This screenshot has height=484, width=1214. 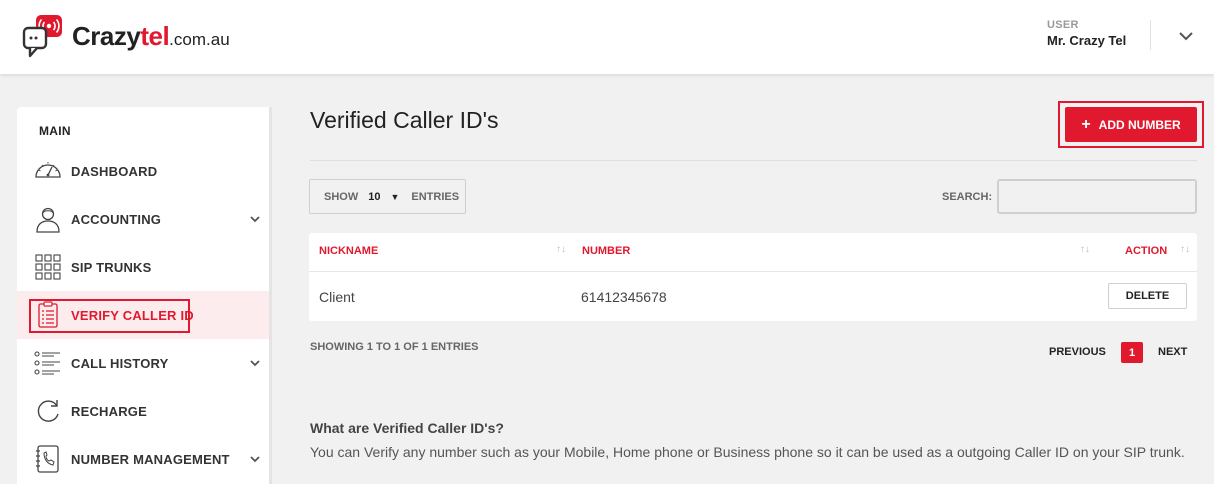 What do you see at coordinates (1086, 124) in the screenshot?
I see `plus-icon: +` at bounding box center [1086, 124].